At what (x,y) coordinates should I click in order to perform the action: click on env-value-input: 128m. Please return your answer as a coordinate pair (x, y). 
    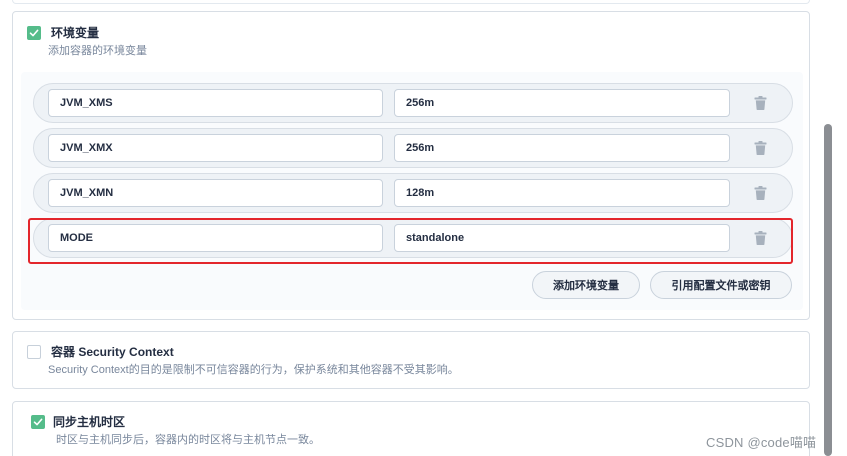
    Looking at the image, I should click on (562, 193).